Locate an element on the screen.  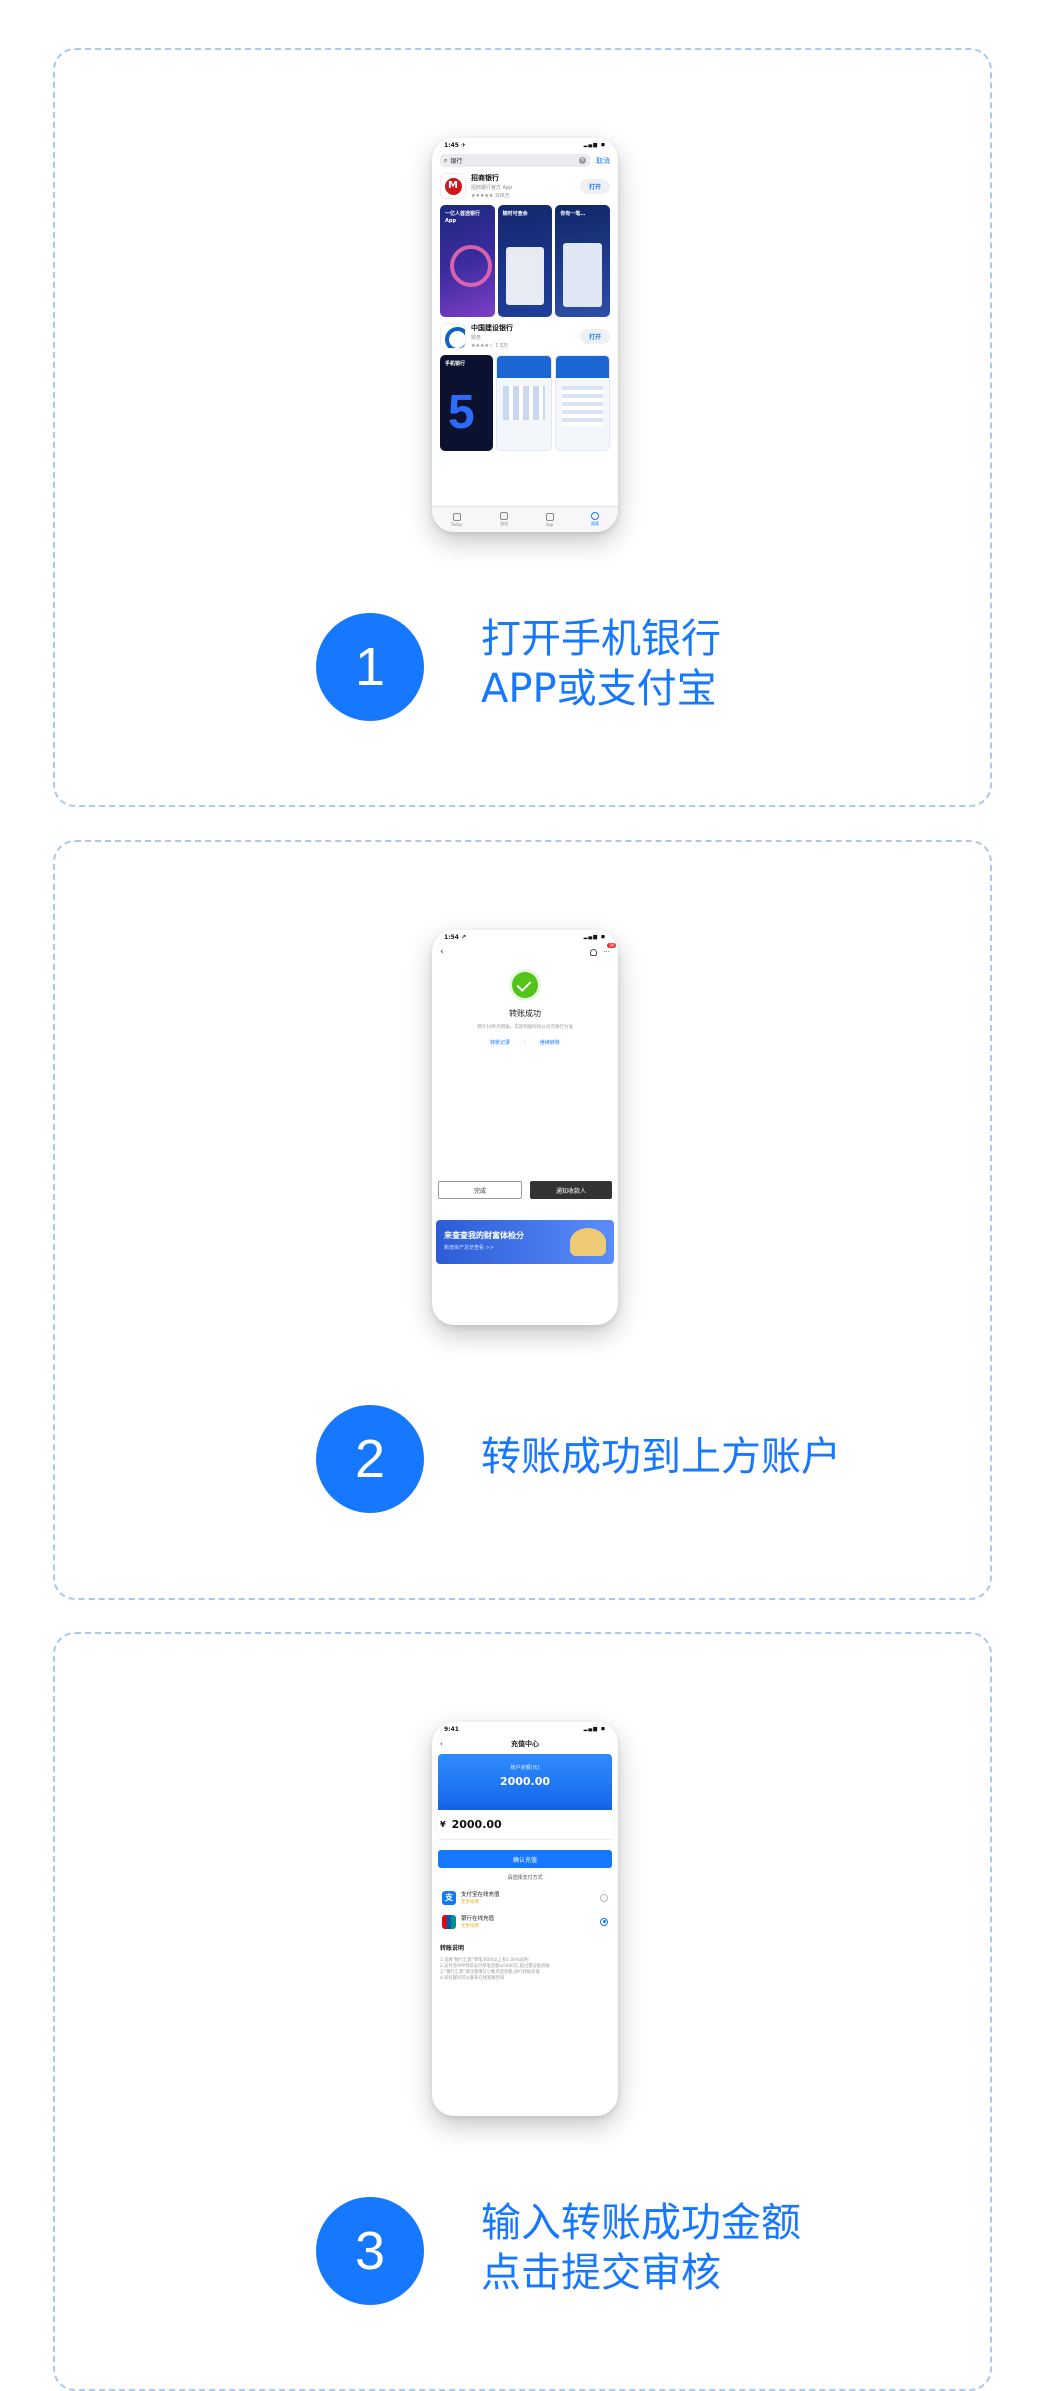
status-bar: 1:54 ↗ ▂▄▆ ◼ is located at coordinates (525, 937).